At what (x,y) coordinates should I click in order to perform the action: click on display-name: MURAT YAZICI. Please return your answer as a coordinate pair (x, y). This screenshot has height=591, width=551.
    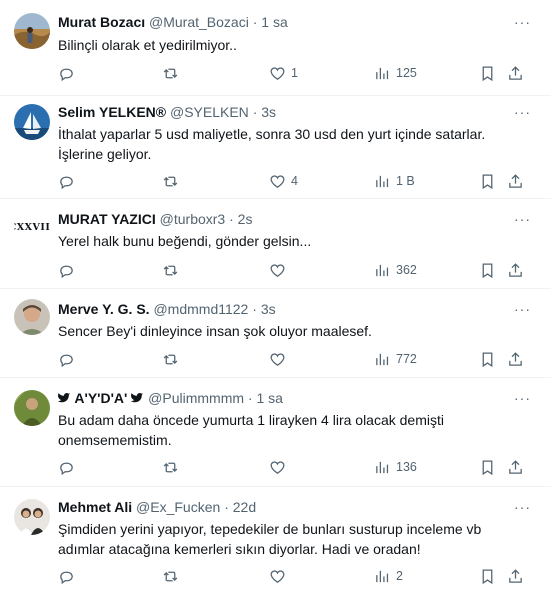
    Looking at the image, I should click on (107, 219).